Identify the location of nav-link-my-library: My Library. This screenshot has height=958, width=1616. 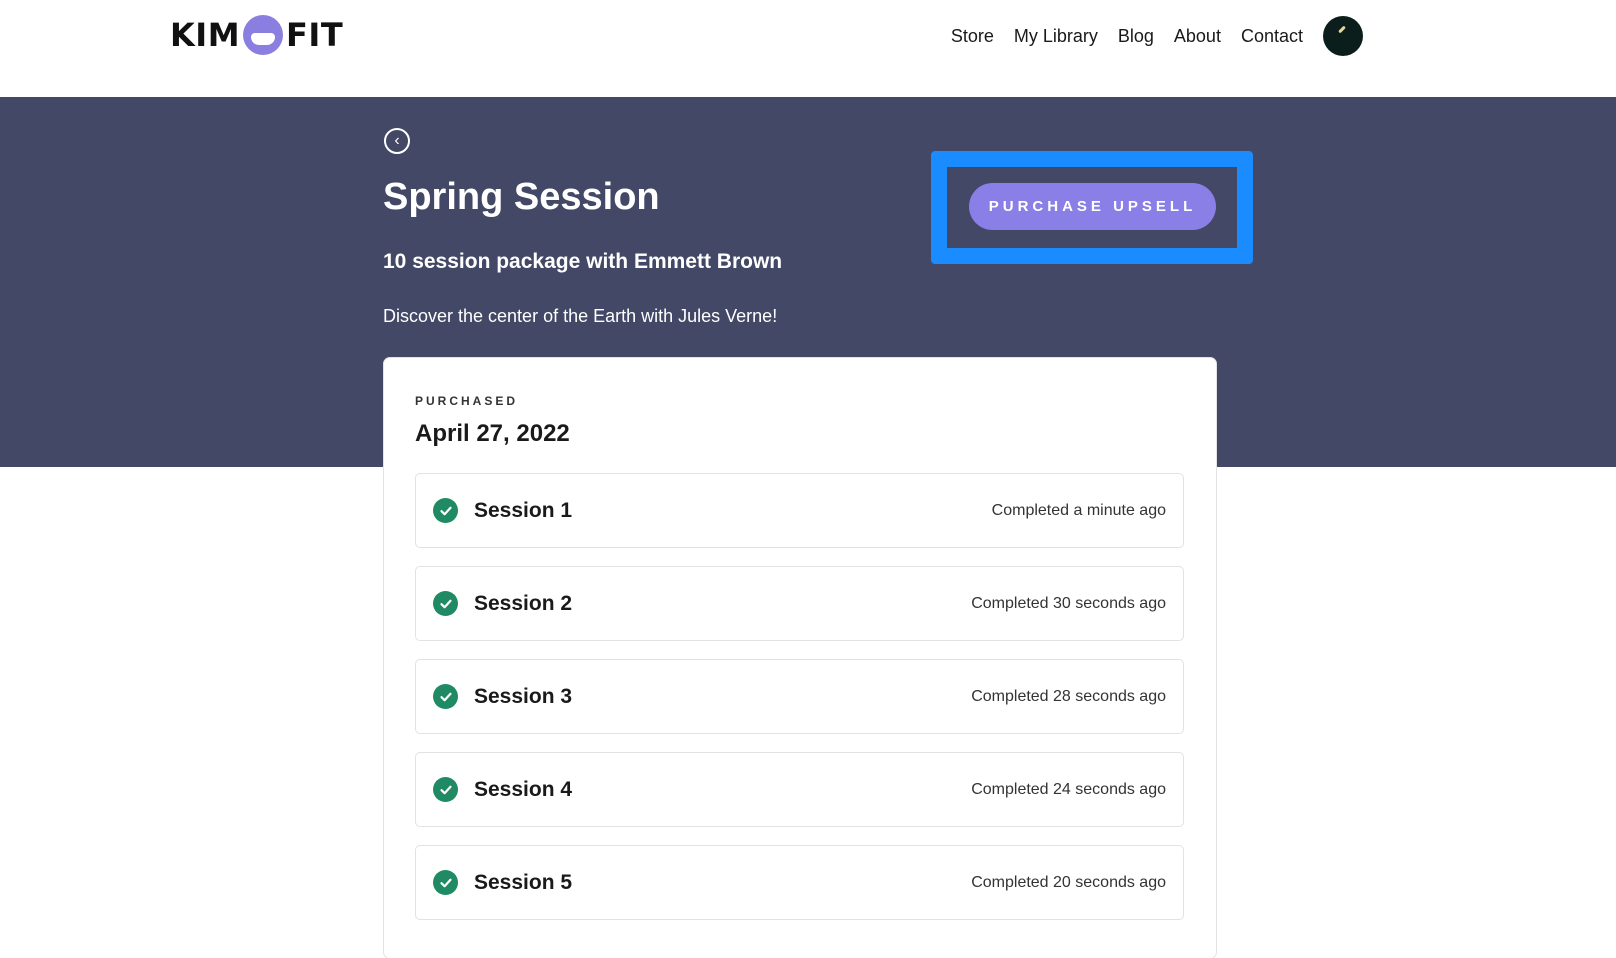
(1056, 36).